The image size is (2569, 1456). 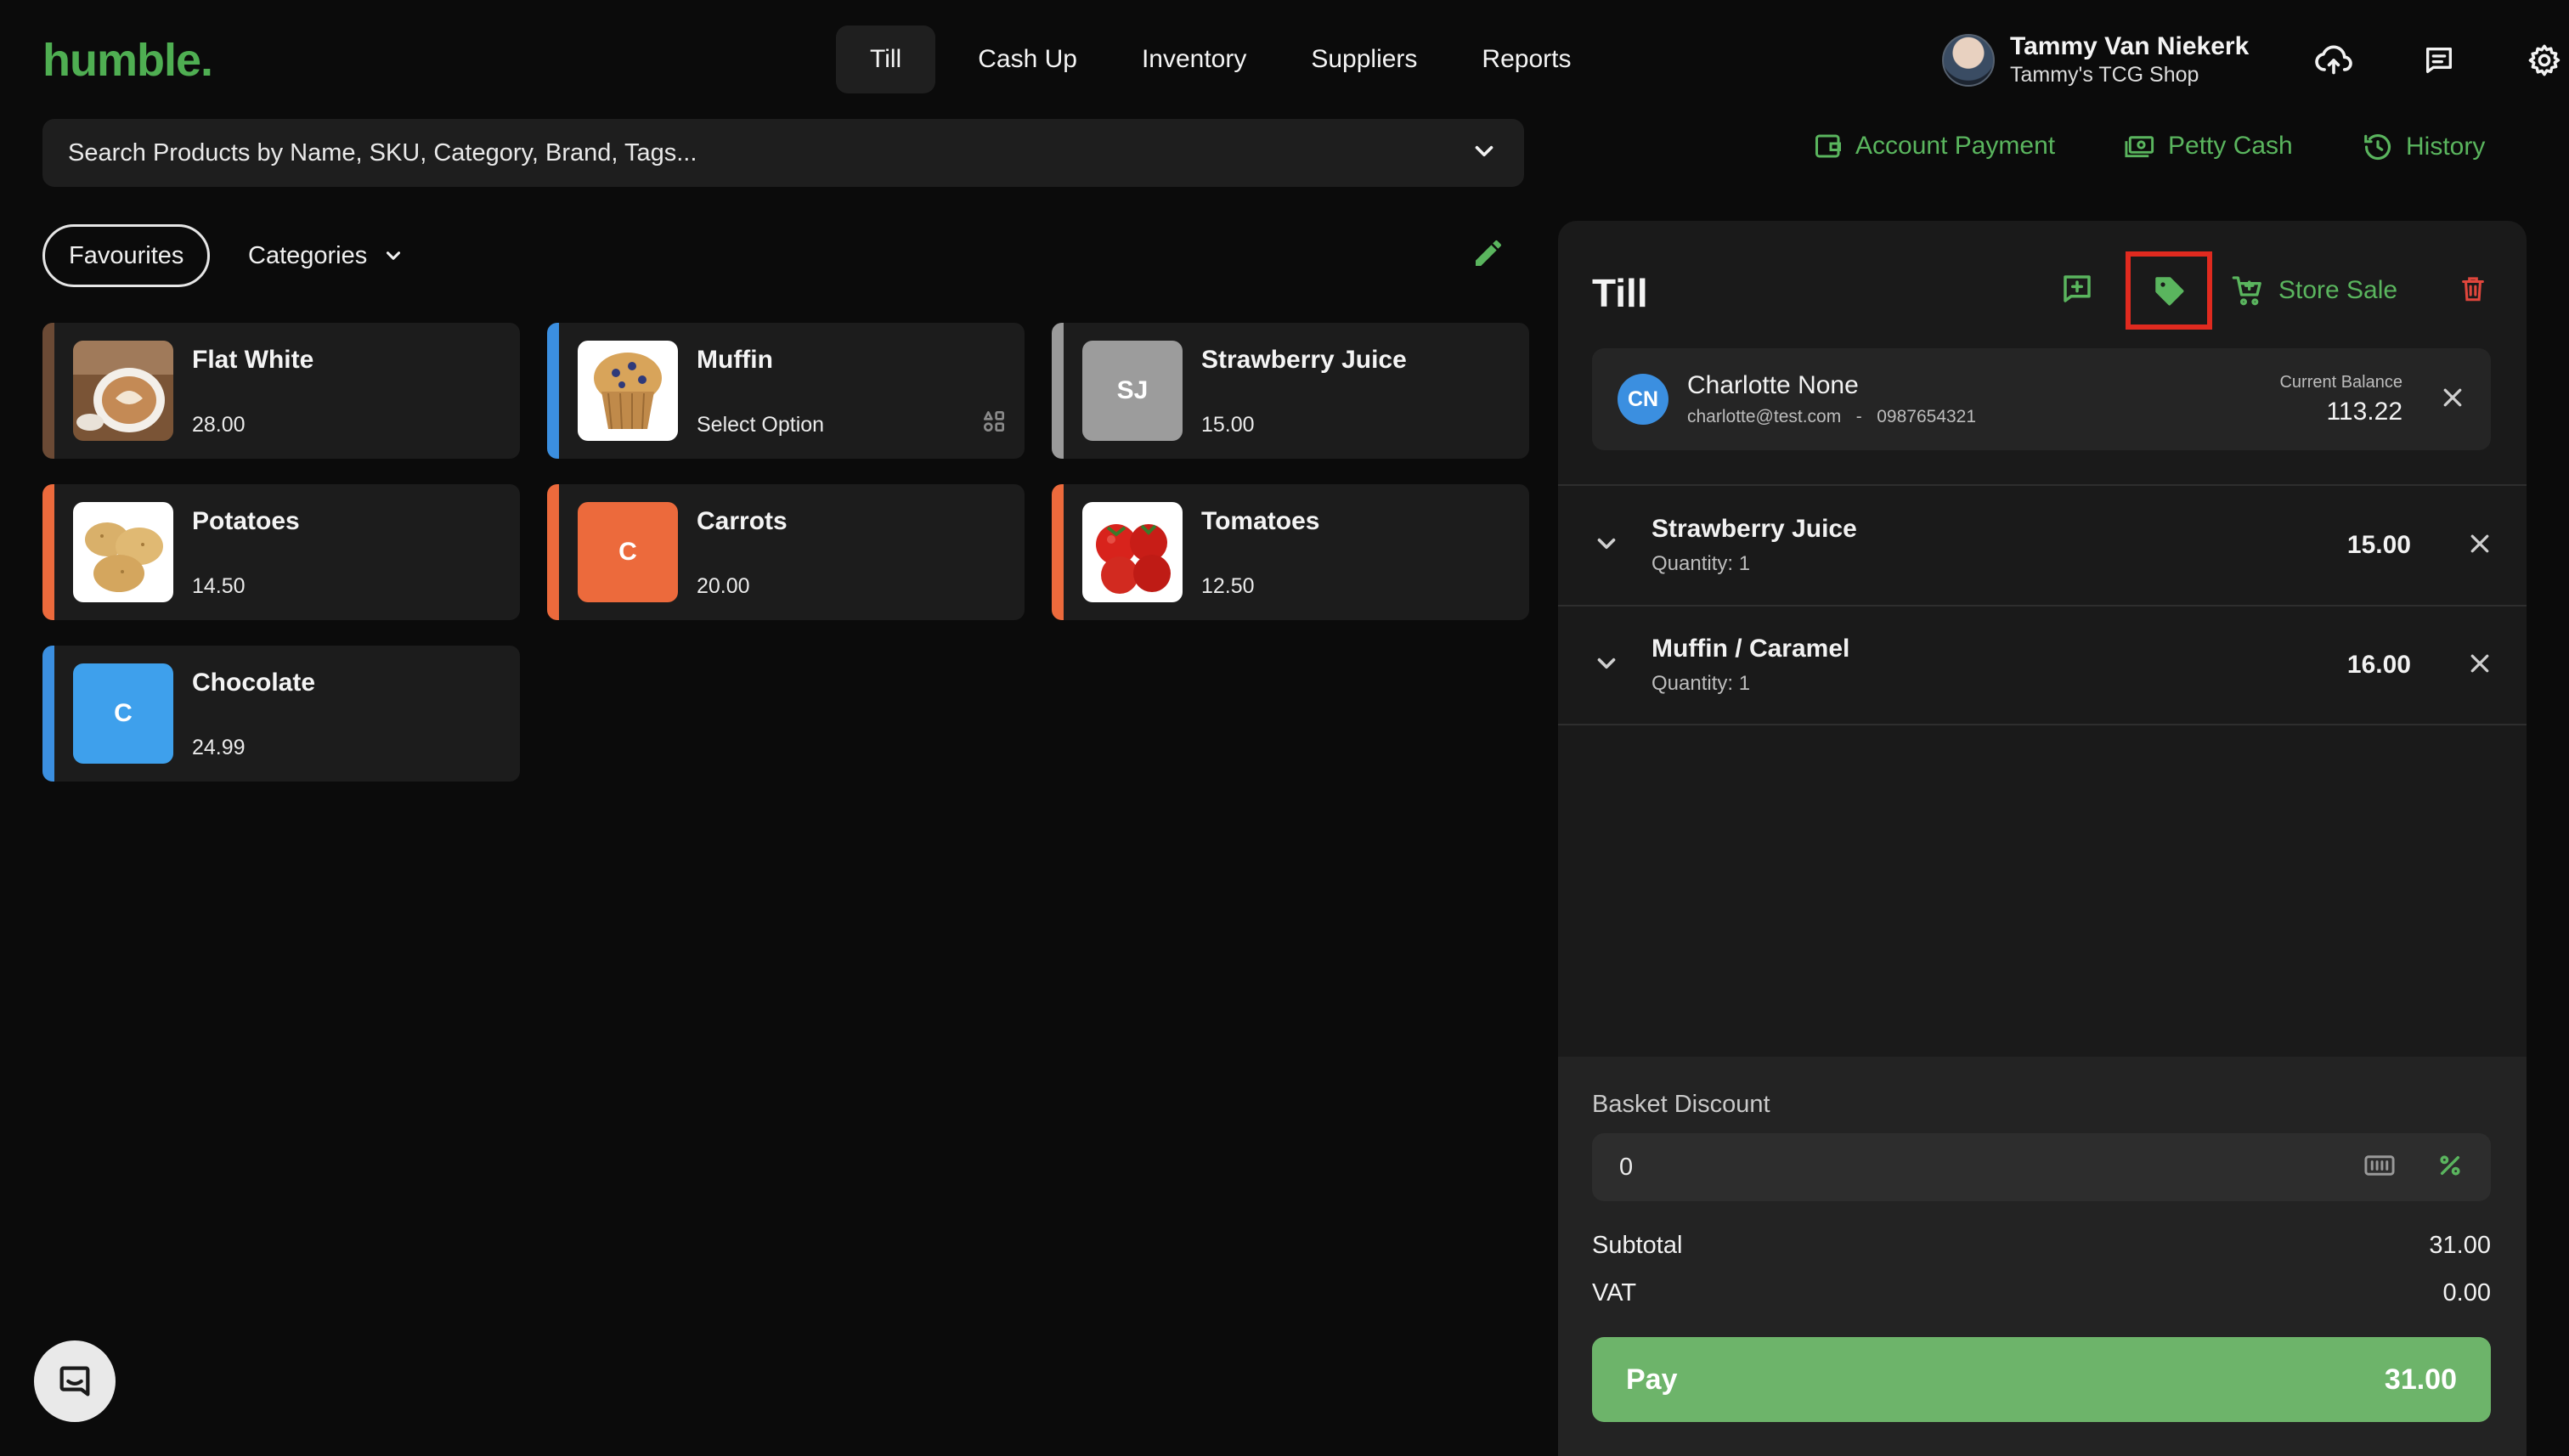 I want to click on main-nav: Till Cash Up Inventory Suppliers Reports, so click(x=1220, y=59).